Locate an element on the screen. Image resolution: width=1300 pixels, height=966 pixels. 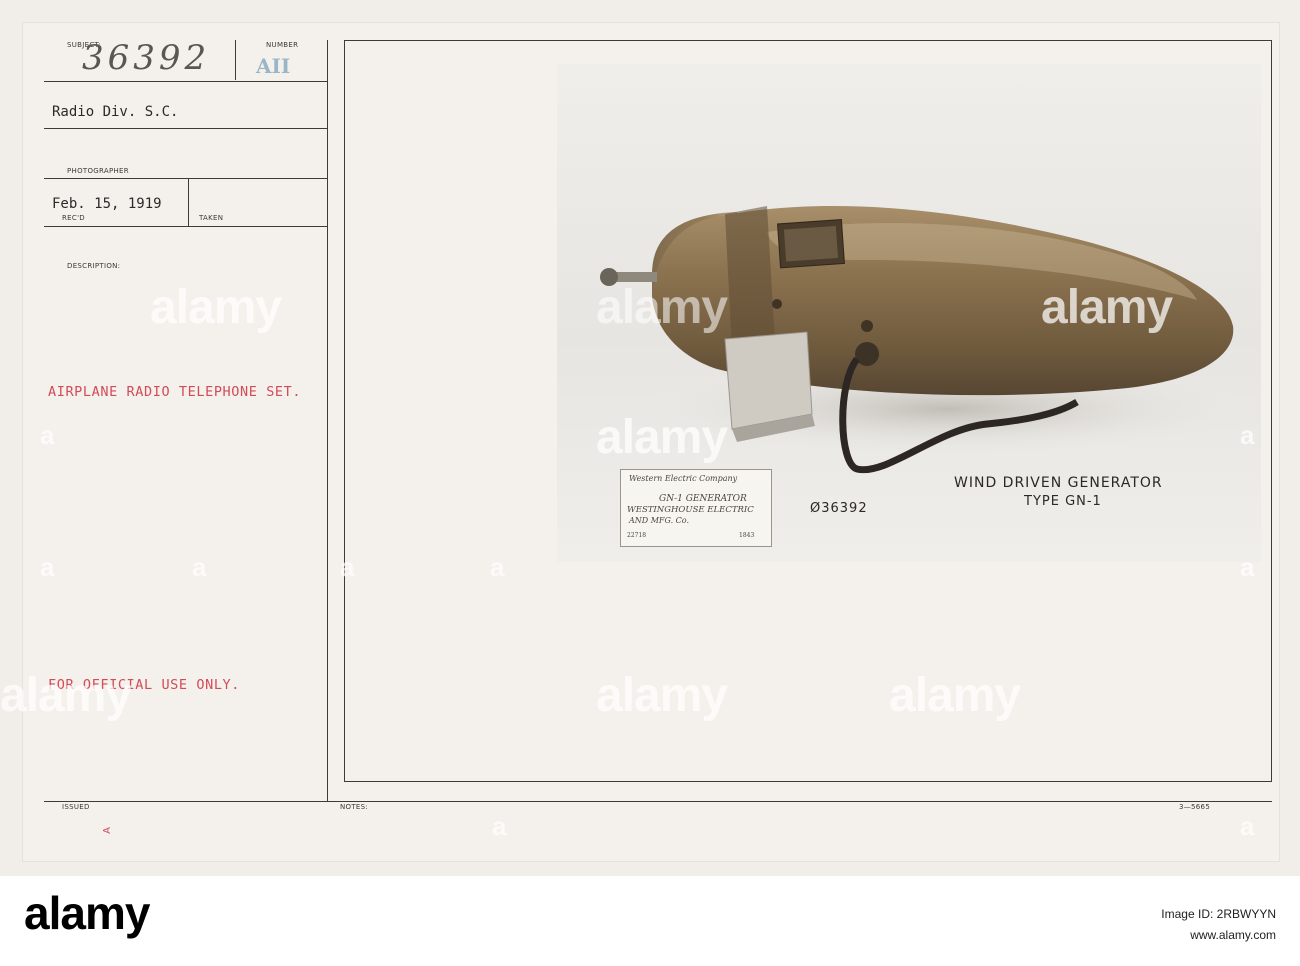
label-line1: GN-1 GENERATOR is located at coordinates (703, 499).